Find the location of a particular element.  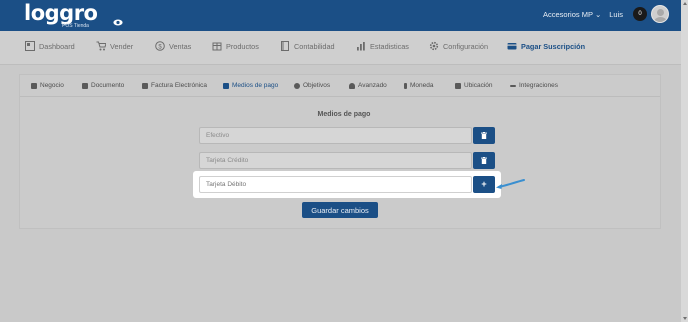

nav-label: Configuración is located at coordinates (466, 46).